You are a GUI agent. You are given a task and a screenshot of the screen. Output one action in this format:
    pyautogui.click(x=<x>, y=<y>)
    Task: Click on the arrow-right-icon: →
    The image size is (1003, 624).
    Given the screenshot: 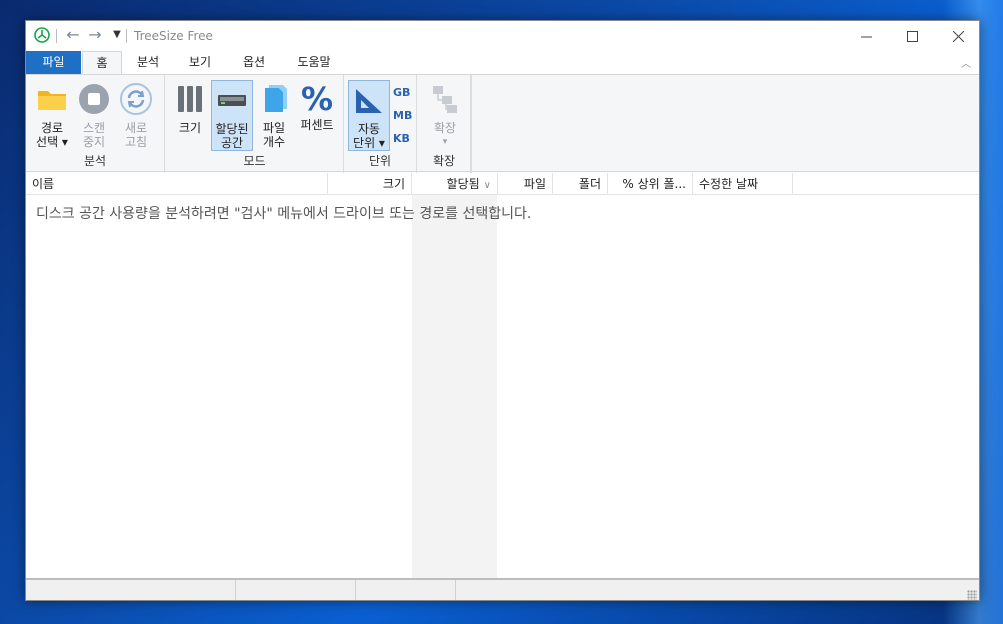 What is the action you would take?
    pyautogui.click(x=95, y=35)
    